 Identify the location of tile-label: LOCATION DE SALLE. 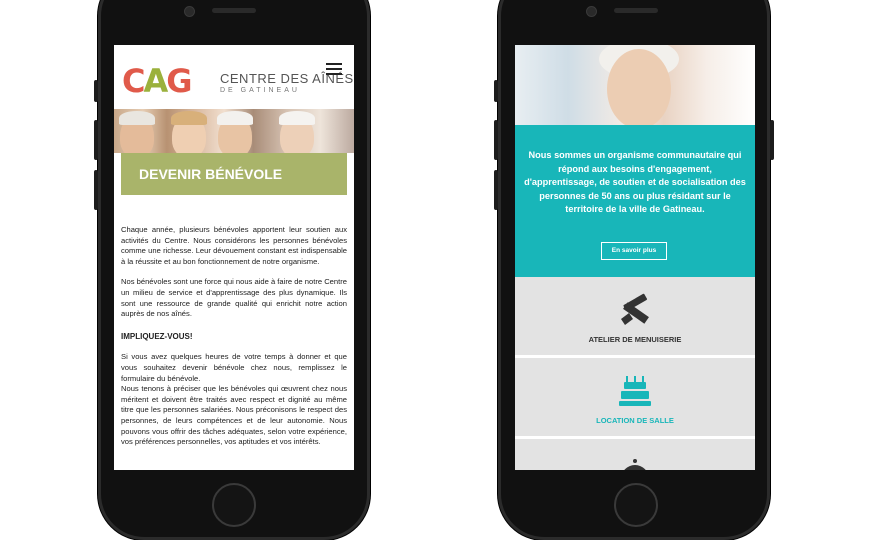
(635, 420).